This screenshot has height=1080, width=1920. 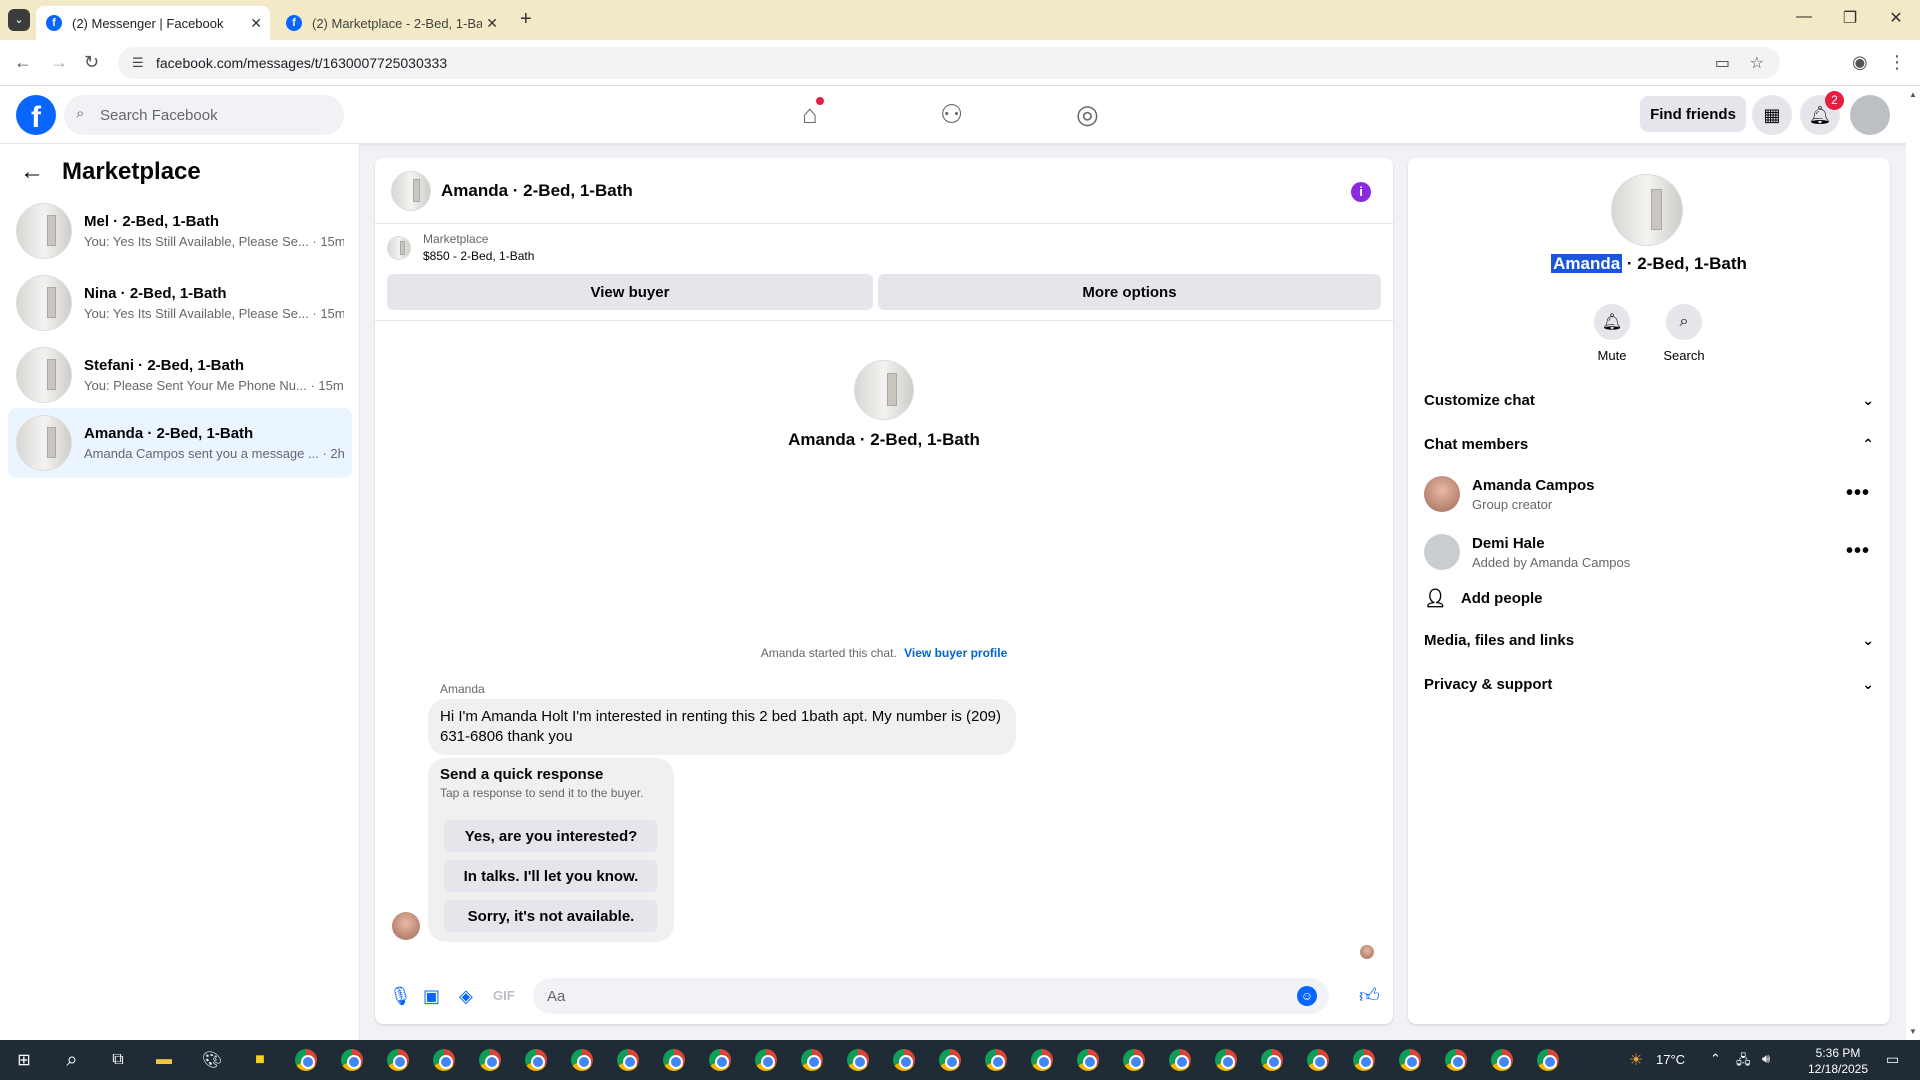 What do you see at coordinates (24, 1060) in the screenshot?
I see `windows-start-icon: ⊞` at bounding box center [24, 1060].